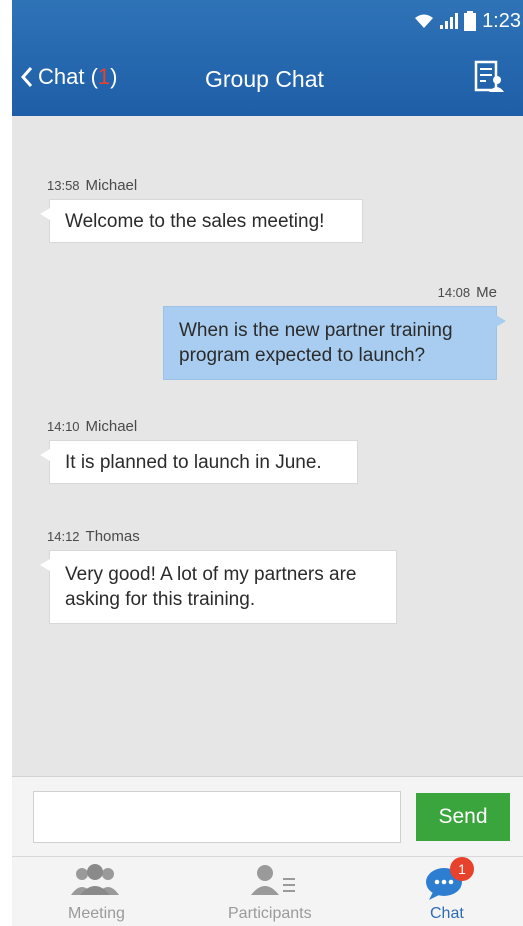  What do you see at coordinates (26, 77) in the screenshot?
I see `chevron-left-icon` at bounding box center [26, 77].